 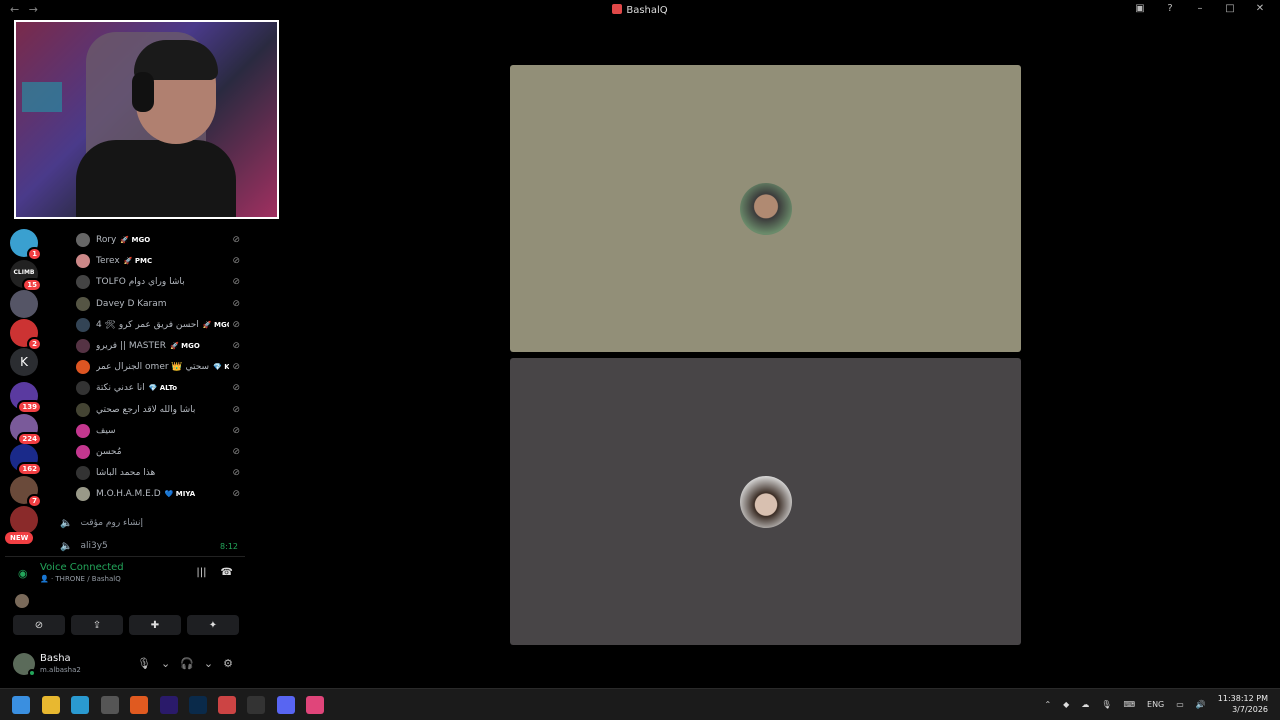 I want to click on edge-browser-icon, so click(x=80, y=705).